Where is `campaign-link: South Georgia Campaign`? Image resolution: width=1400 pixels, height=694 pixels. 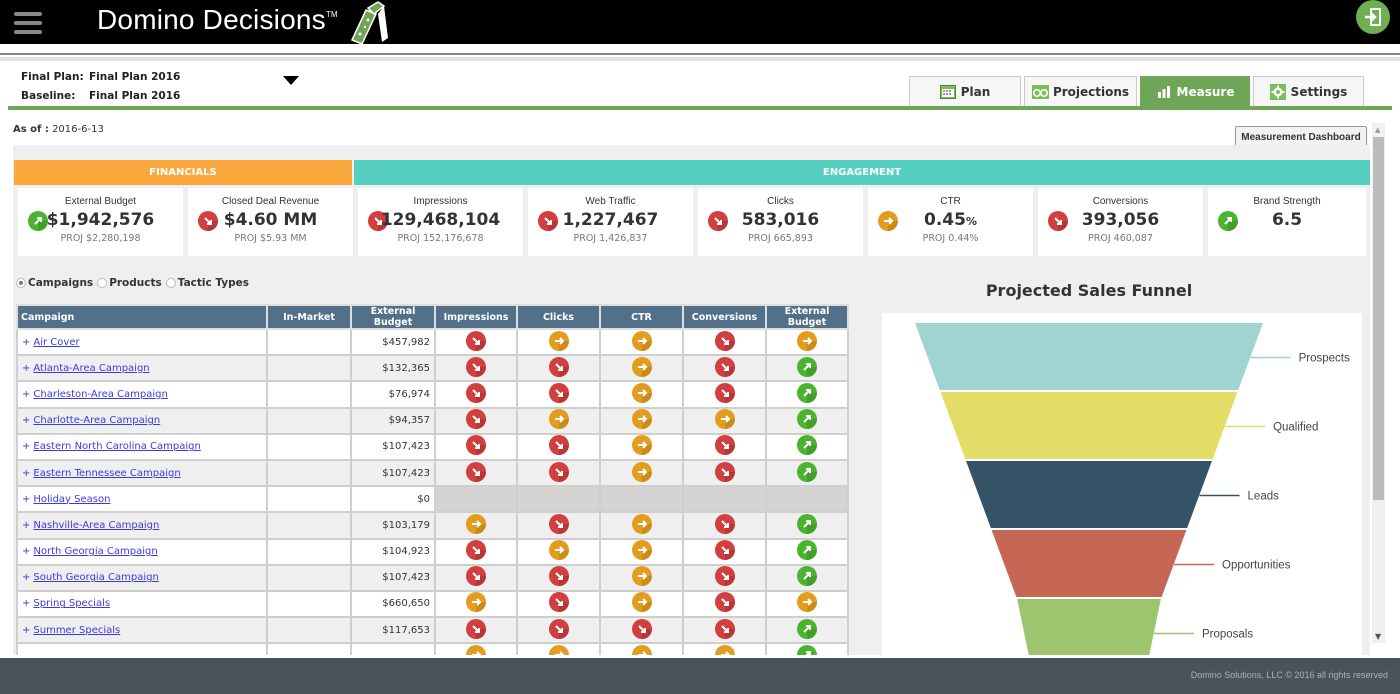
campaign-link: South Georgia Campaign is located at coordinates (95, 577).